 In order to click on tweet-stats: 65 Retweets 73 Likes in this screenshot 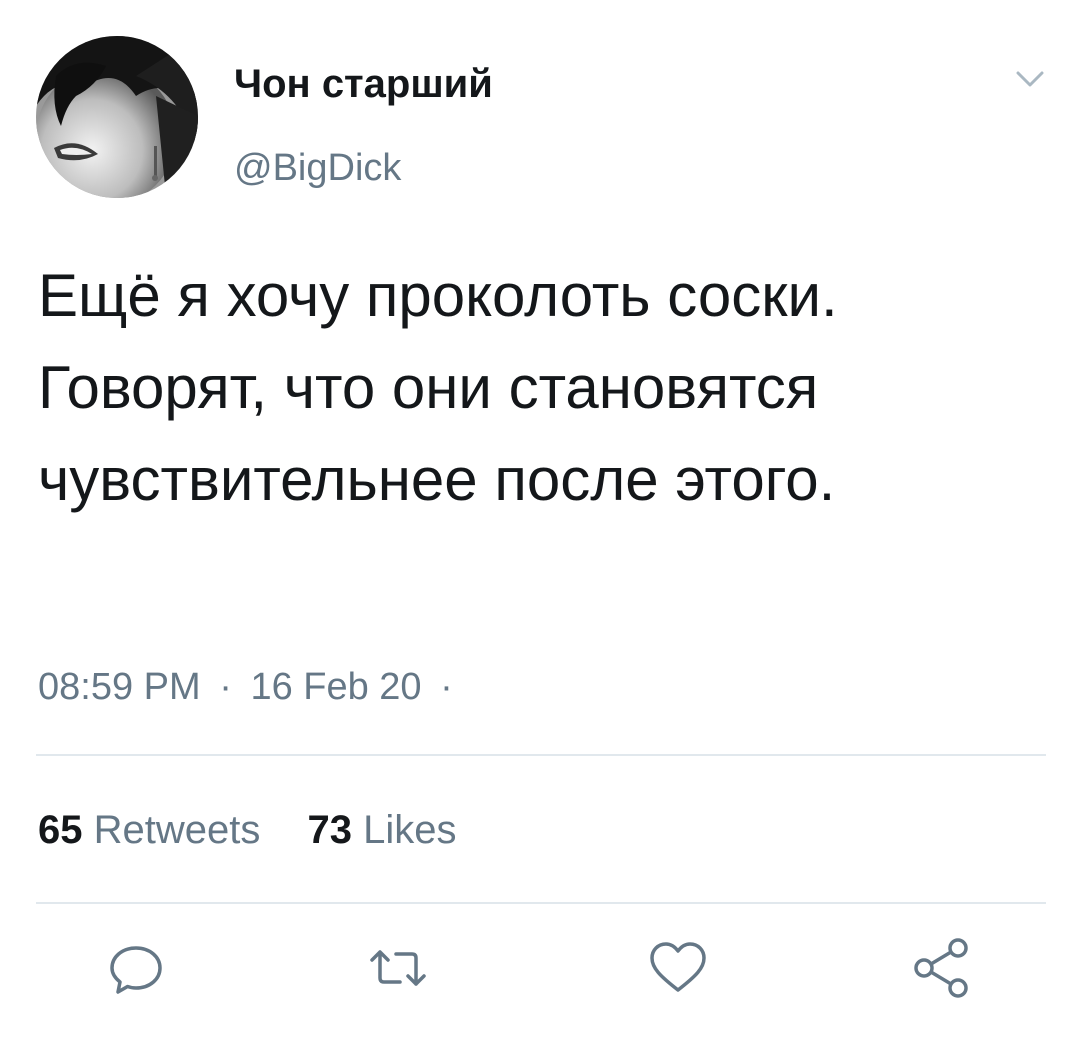, I will do `click(265, 830)`.